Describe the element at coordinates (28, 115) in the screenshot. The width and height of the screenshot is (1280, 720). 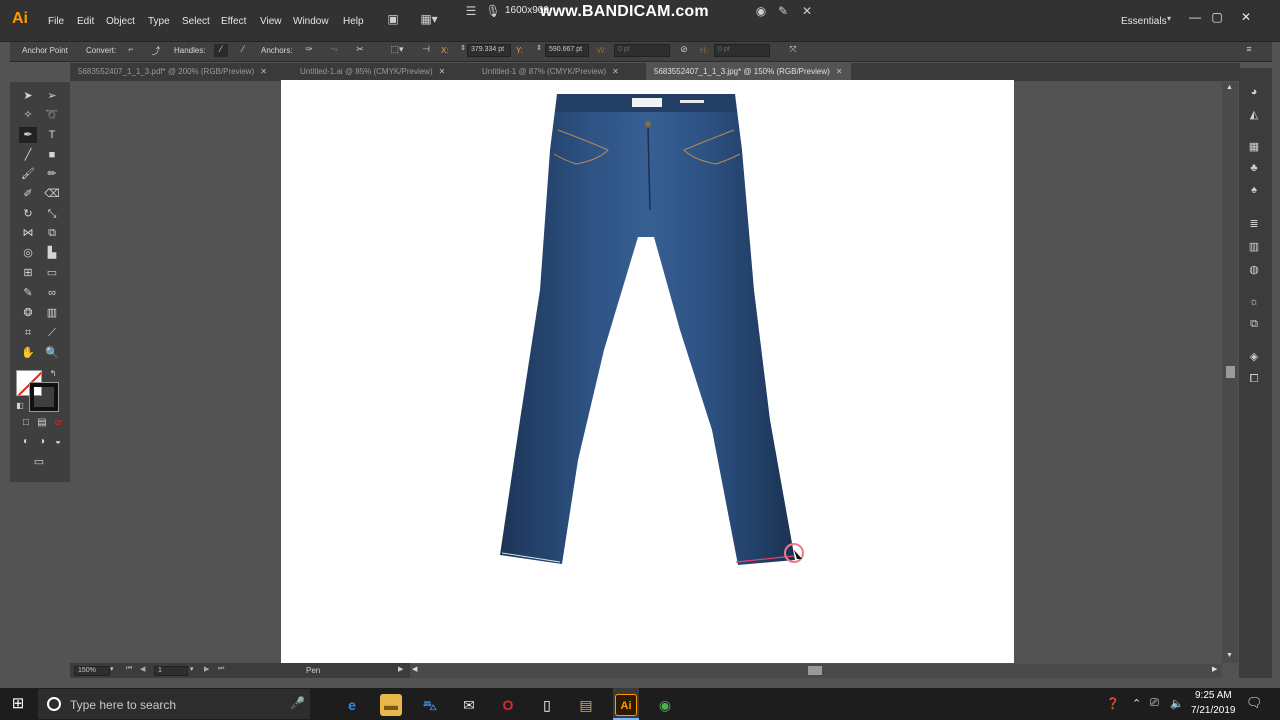
I see `magic-wand-tool-icon: ✧` at that location.